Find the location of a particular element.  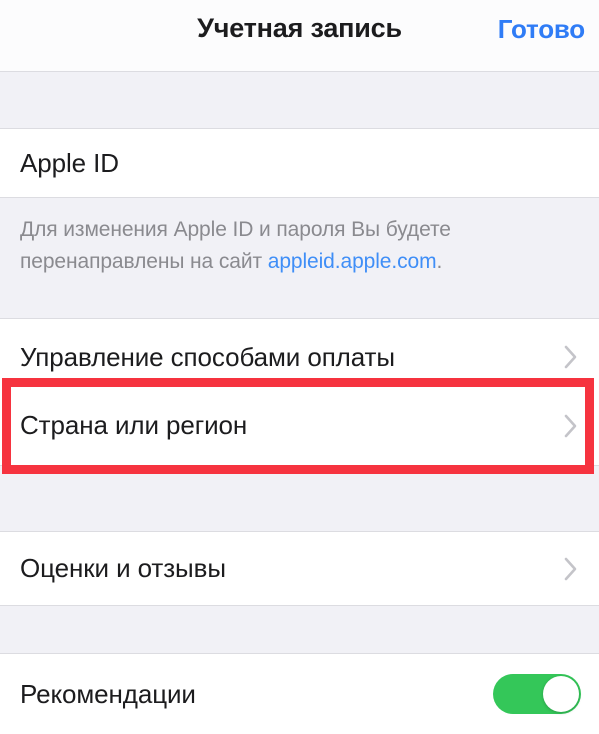

country-region-section: Страна или регион is located at coordinates (299, 426).